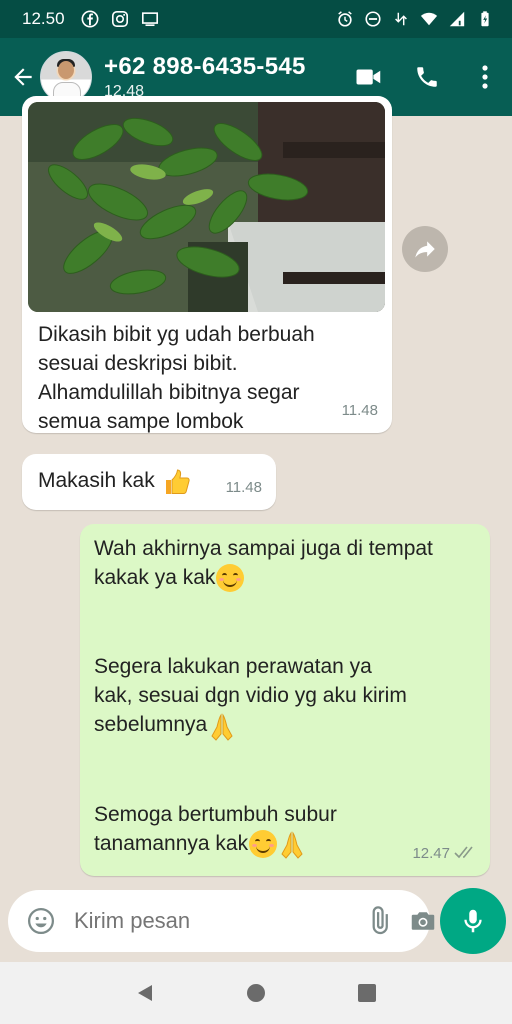  What do you see at coordinates (145, 993) in the screenshot?
I see `nav-back-icon` at bounding box center [145, 993].